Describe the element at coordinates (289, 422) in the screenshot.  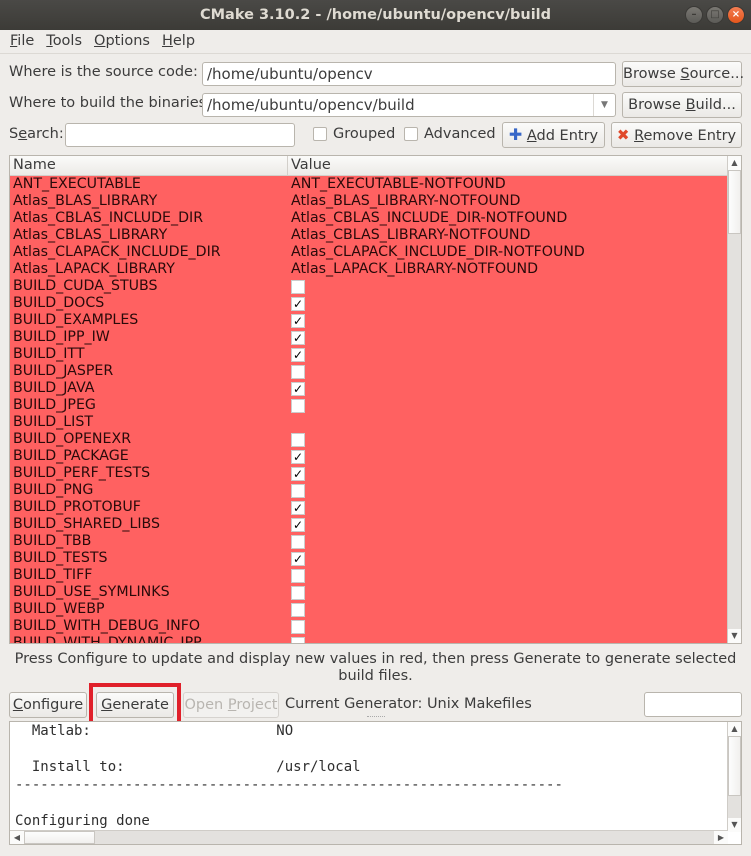
I see `cache-entry-value` at that location.